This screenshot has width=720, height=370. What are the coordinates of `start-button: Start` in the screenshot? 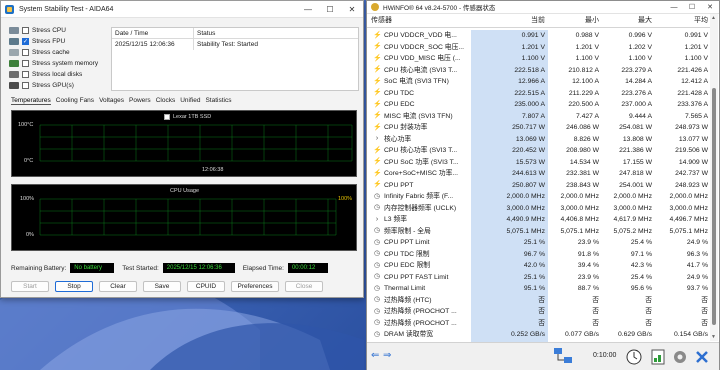 It's located at (30, 286).